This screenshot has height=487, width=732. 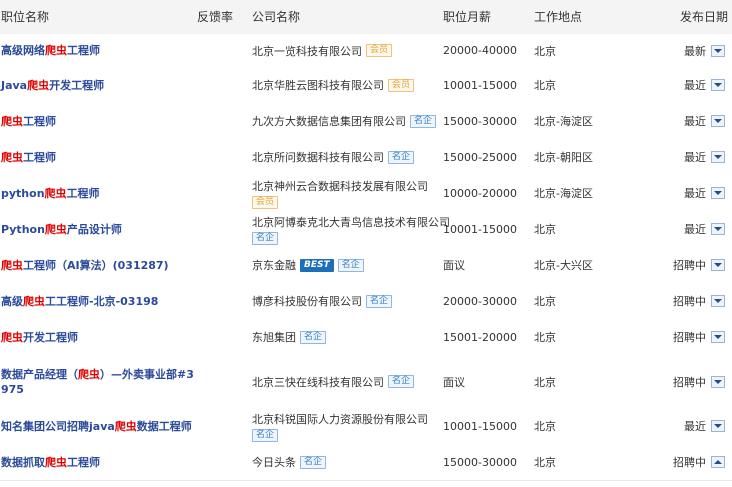 What do you see at coordinates (274, 265) in the screenshot?
I see `company-name-link: 京东金融` at bounding box center [274, 265].